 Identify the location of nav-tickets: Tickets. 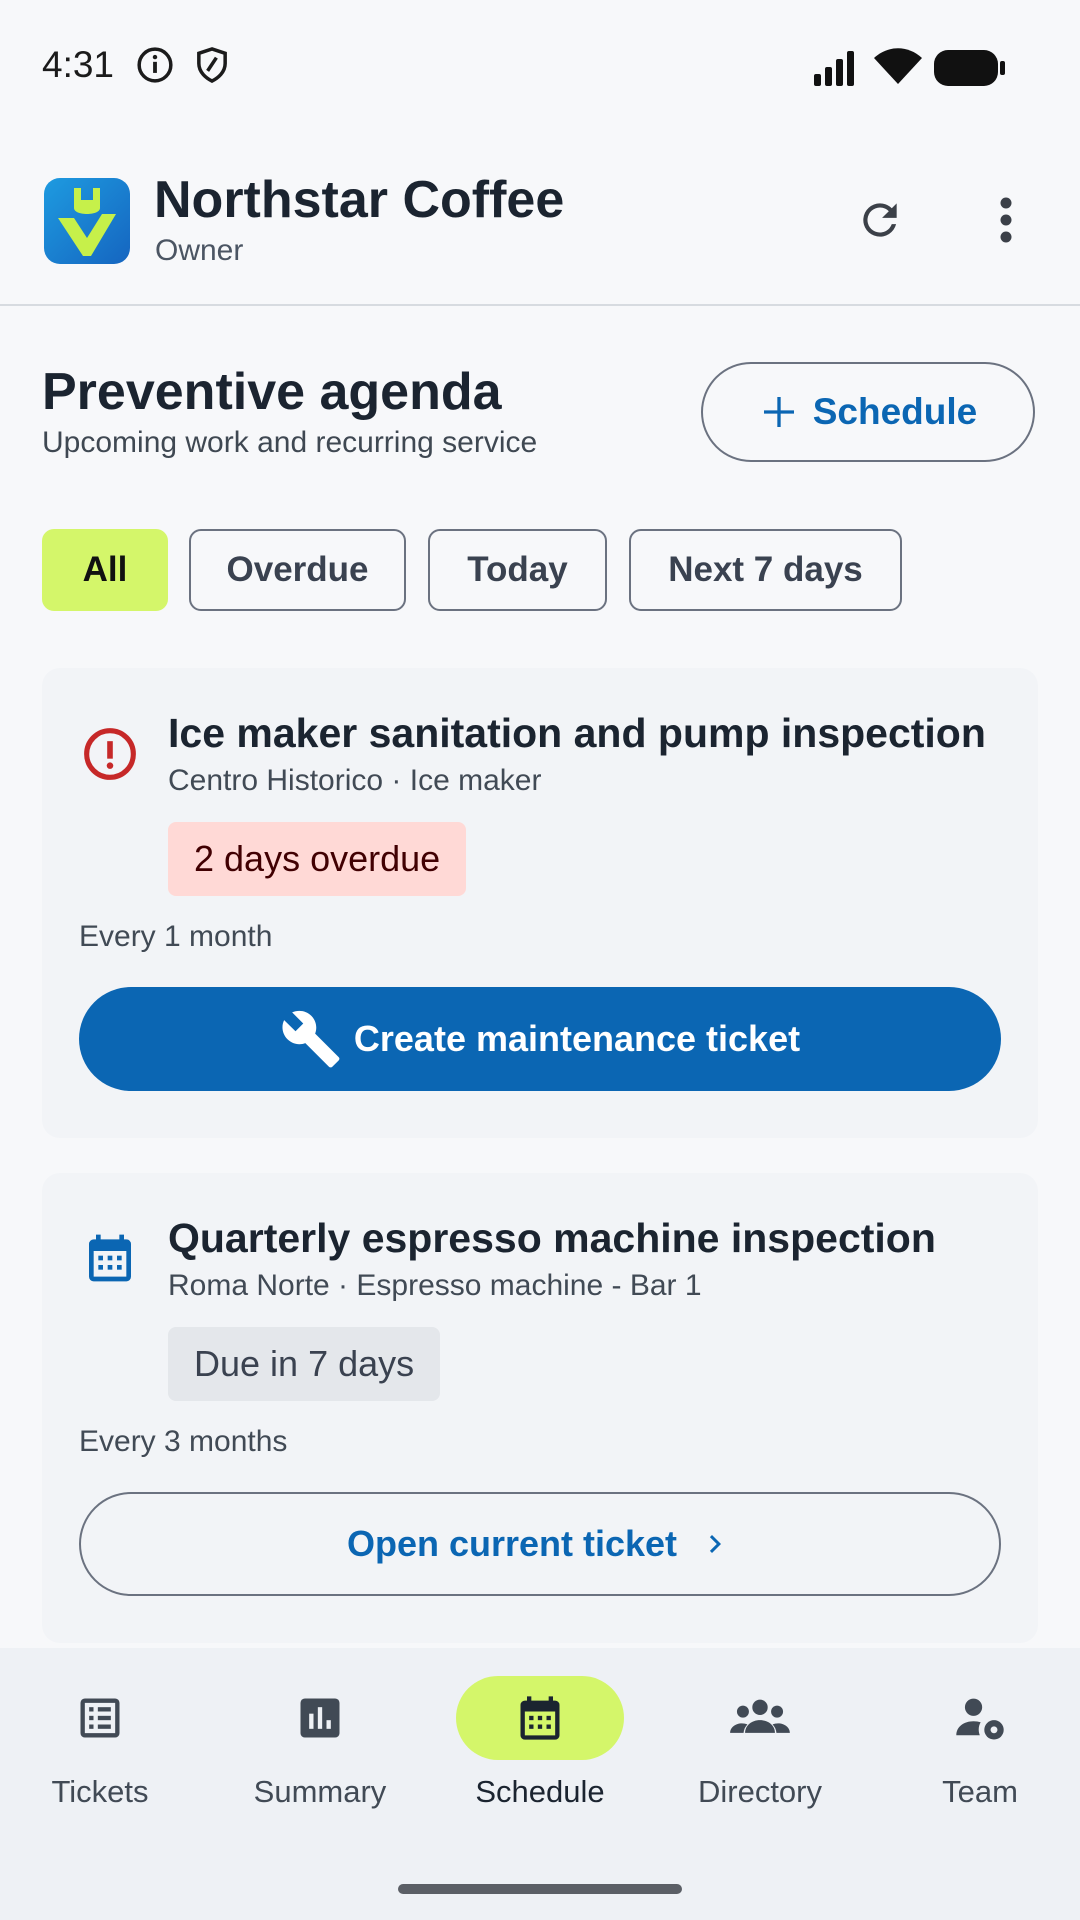
(104, 1751).